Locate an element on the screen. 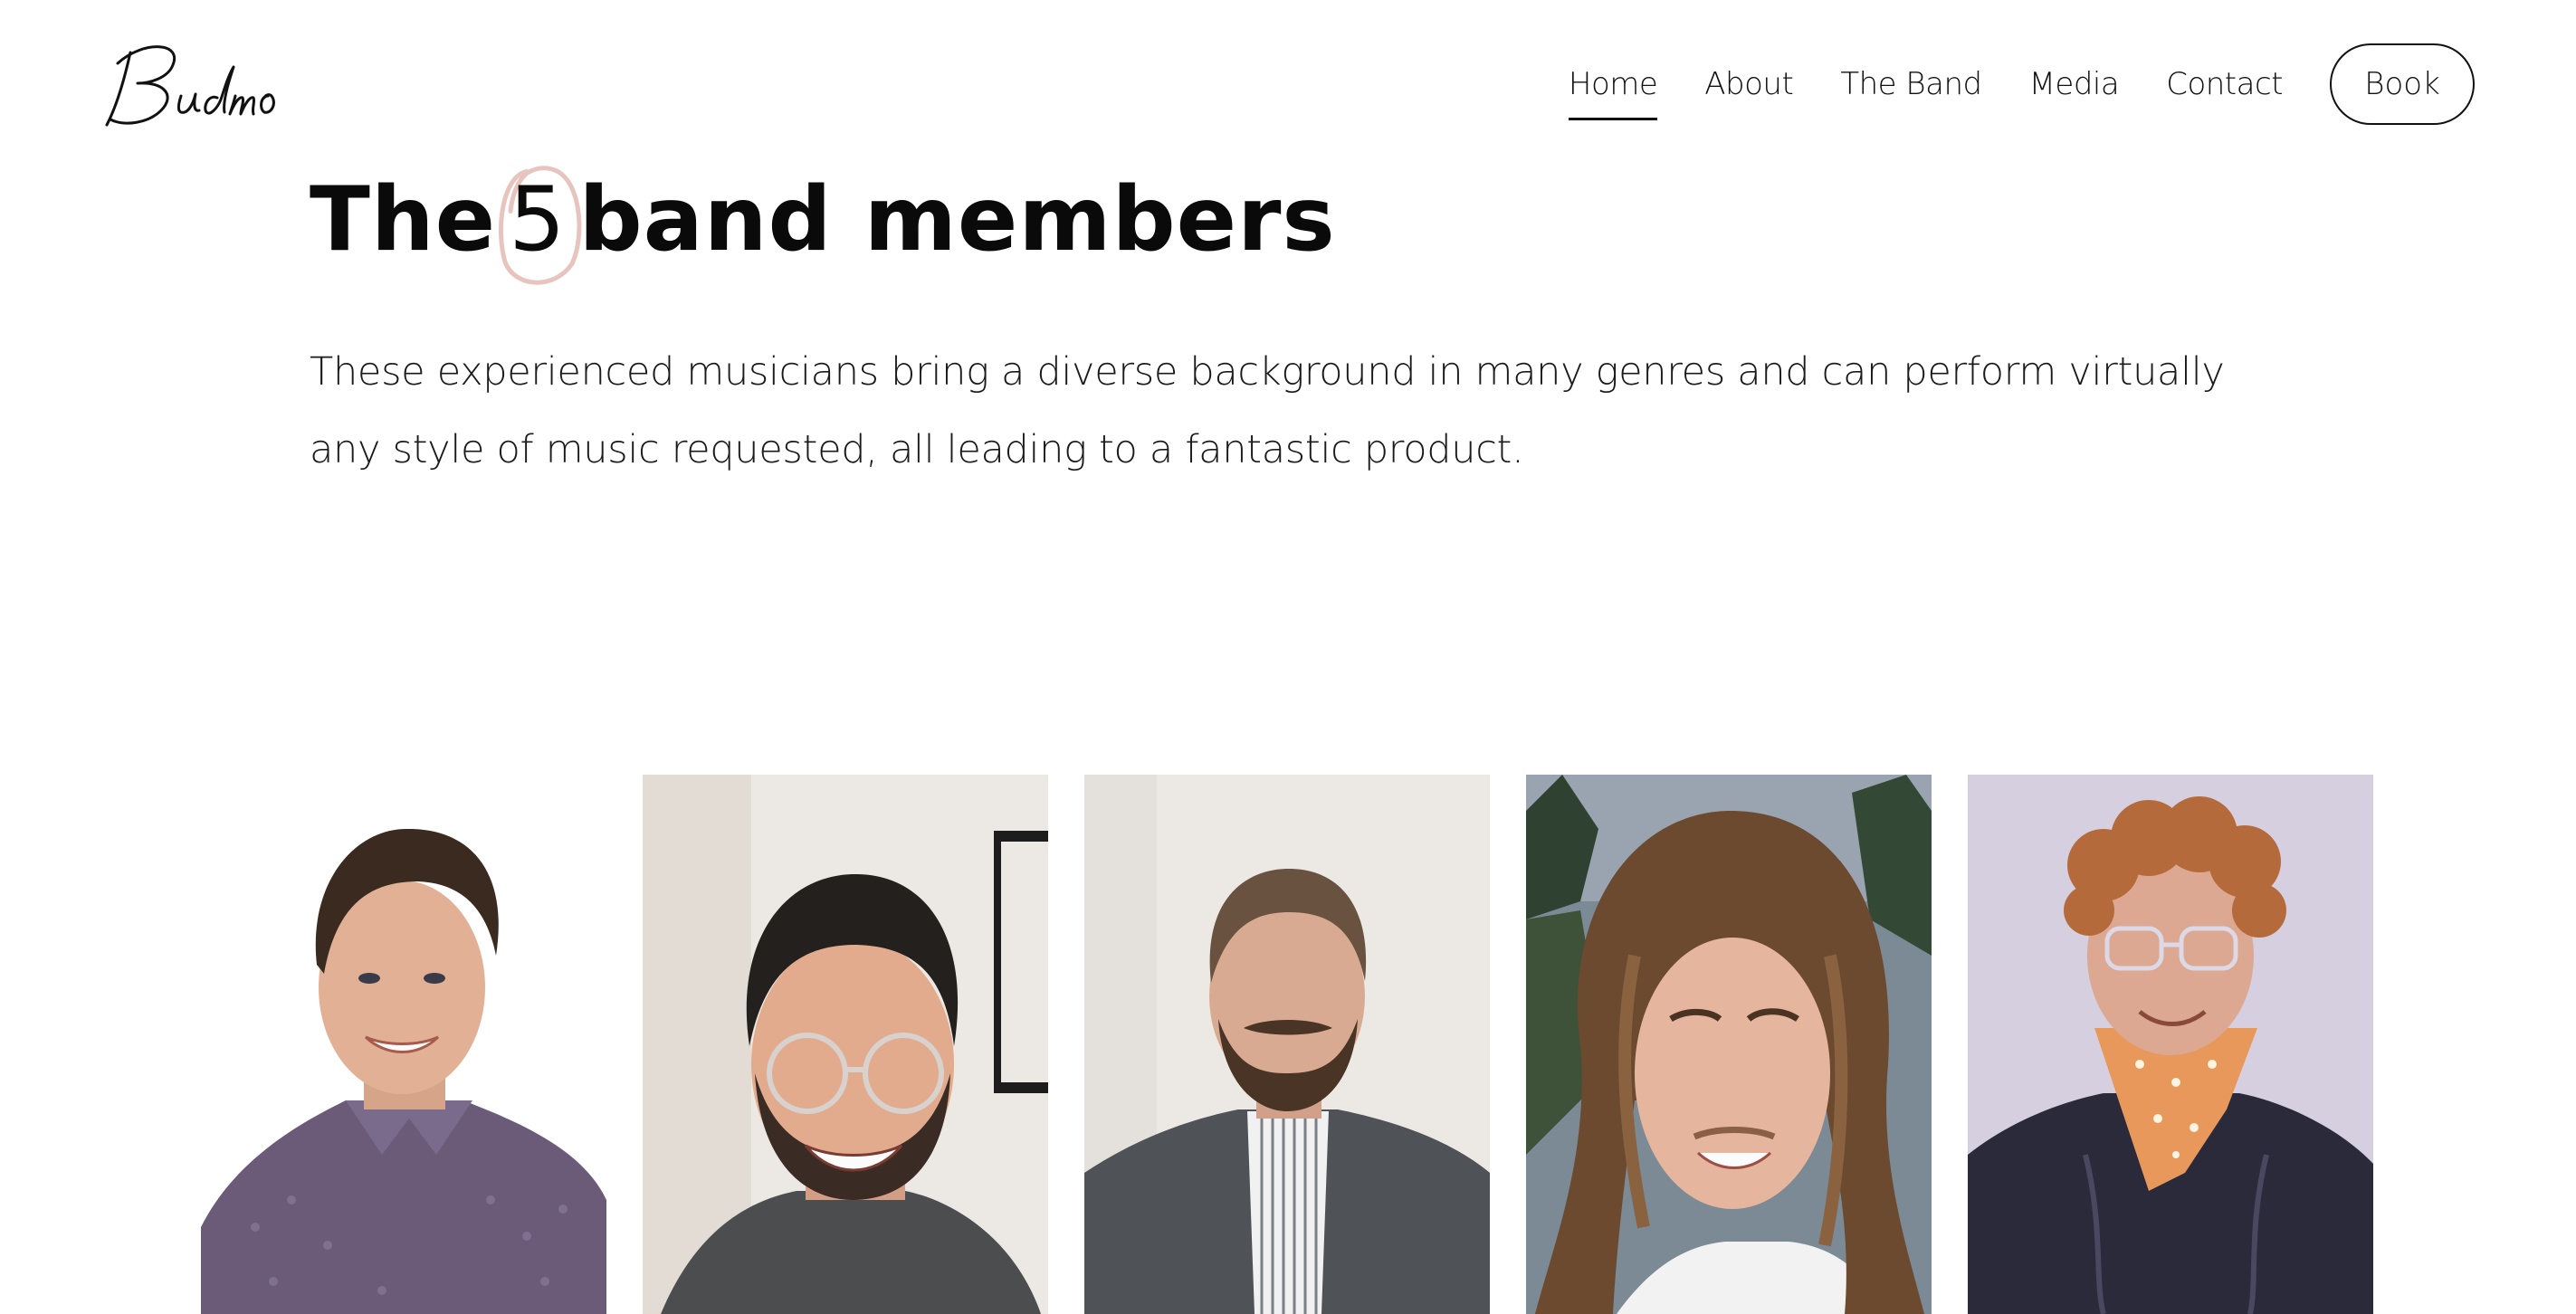 The height and width of the screenshot is (1314, 2576). logo: Budmo is located at coordinates (193, 86).